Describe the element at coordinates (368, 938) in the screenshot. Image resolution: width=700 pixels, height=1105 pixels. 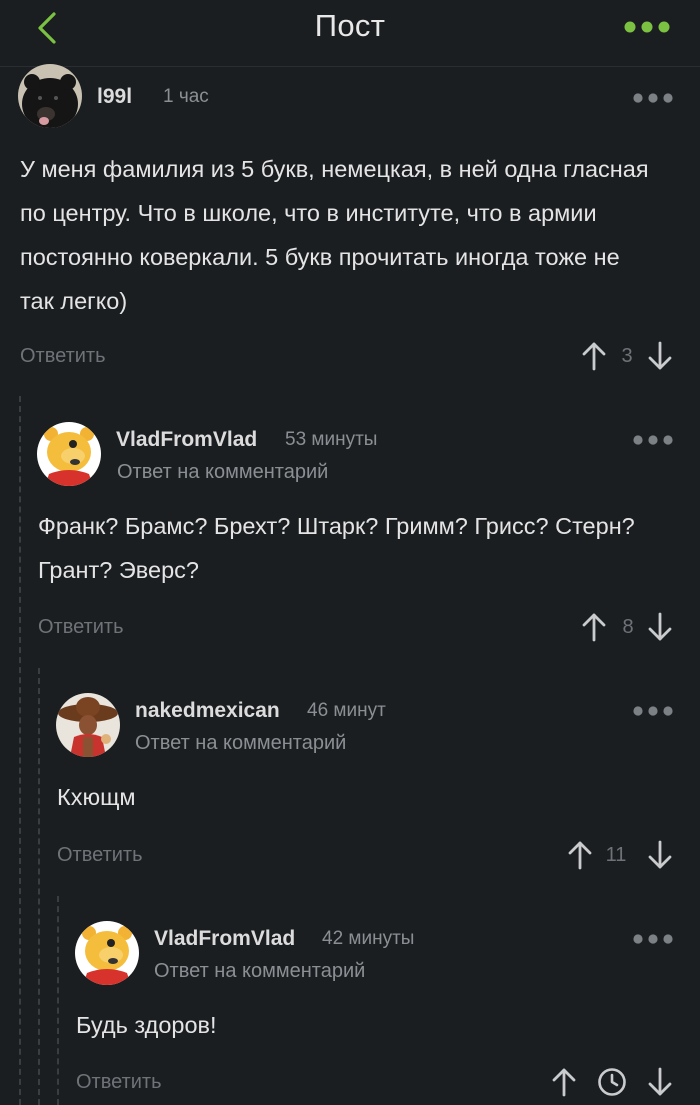
I see `comment-time: 42 минуты` at that location.